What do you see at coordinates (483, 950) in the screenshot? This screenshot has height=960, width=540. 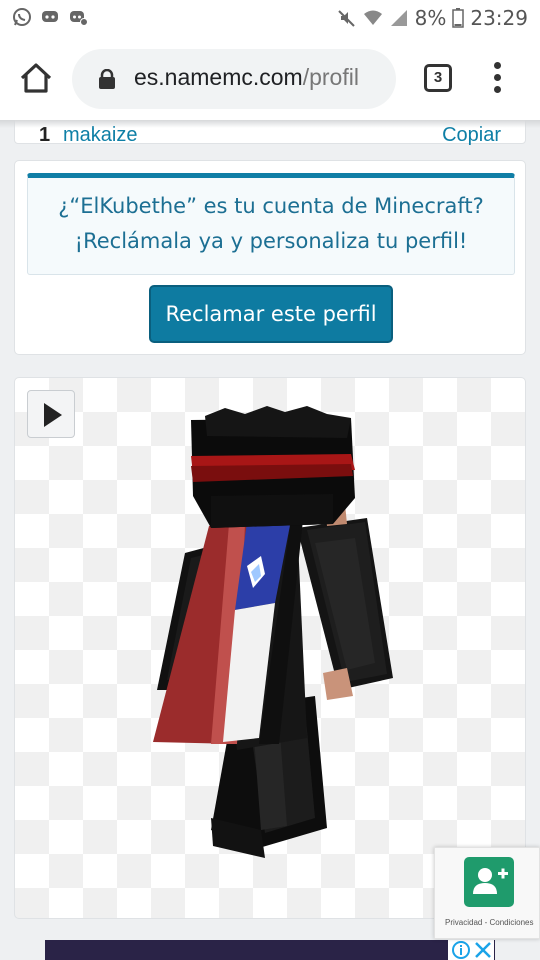 I see `ad-close-icon` at bounding box center [483, 950].